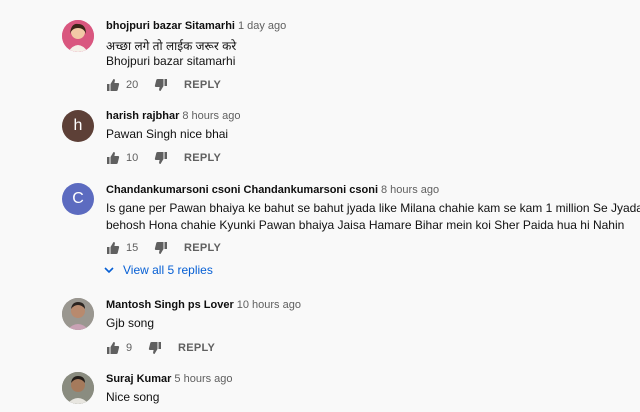 This screenshot has height=412, width=640. I want to click on comment-author: harish rajbhar, so click(142, 116).